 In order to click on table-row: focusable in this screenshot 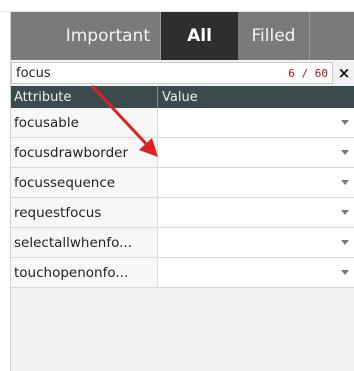, I will do `click(182, 123)`.